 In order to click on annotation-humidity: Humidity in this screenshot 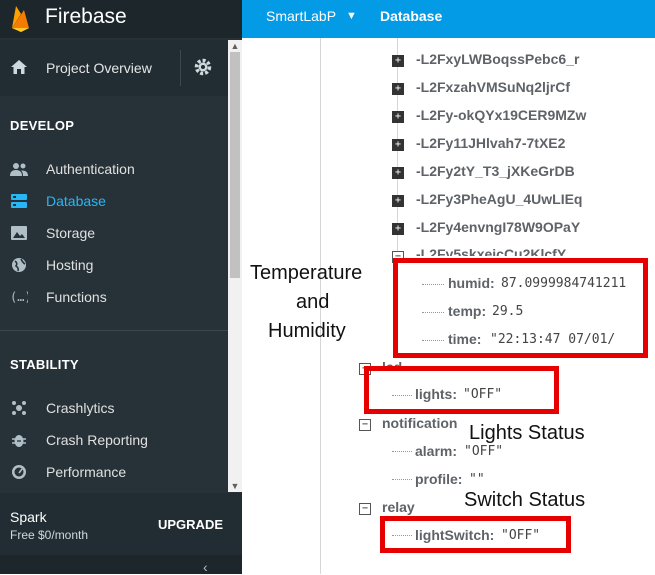, I will do `click(307, 331)`.